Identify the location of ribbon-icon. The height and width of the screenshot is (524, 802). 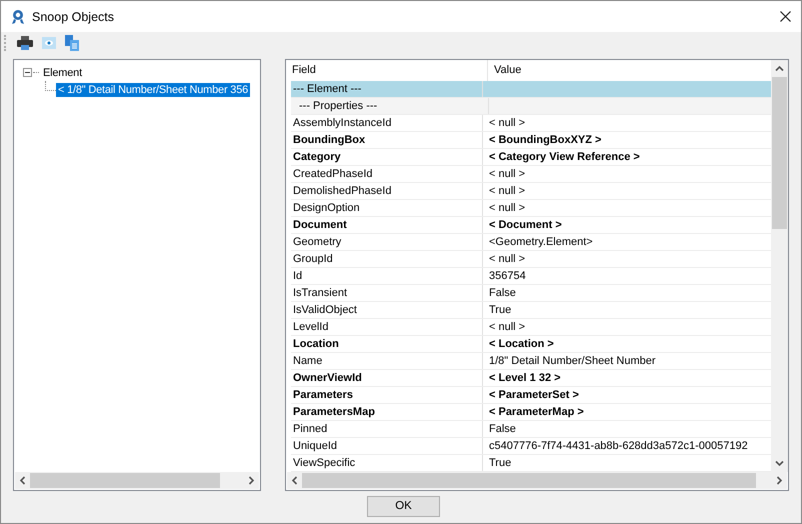
(18, 16).